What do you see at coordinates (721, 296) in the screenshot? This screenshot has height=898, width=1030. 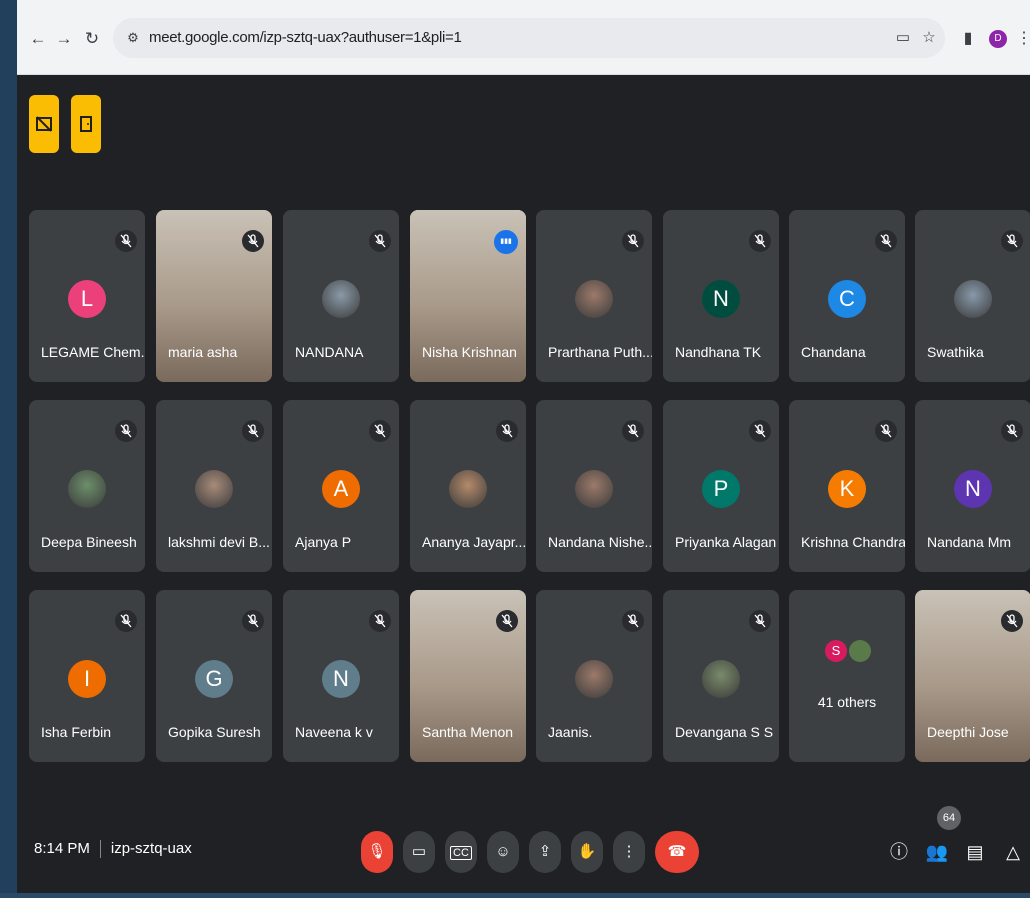 I see `participant-tile: N Nandhana TK` at bounding box center [721, 296].